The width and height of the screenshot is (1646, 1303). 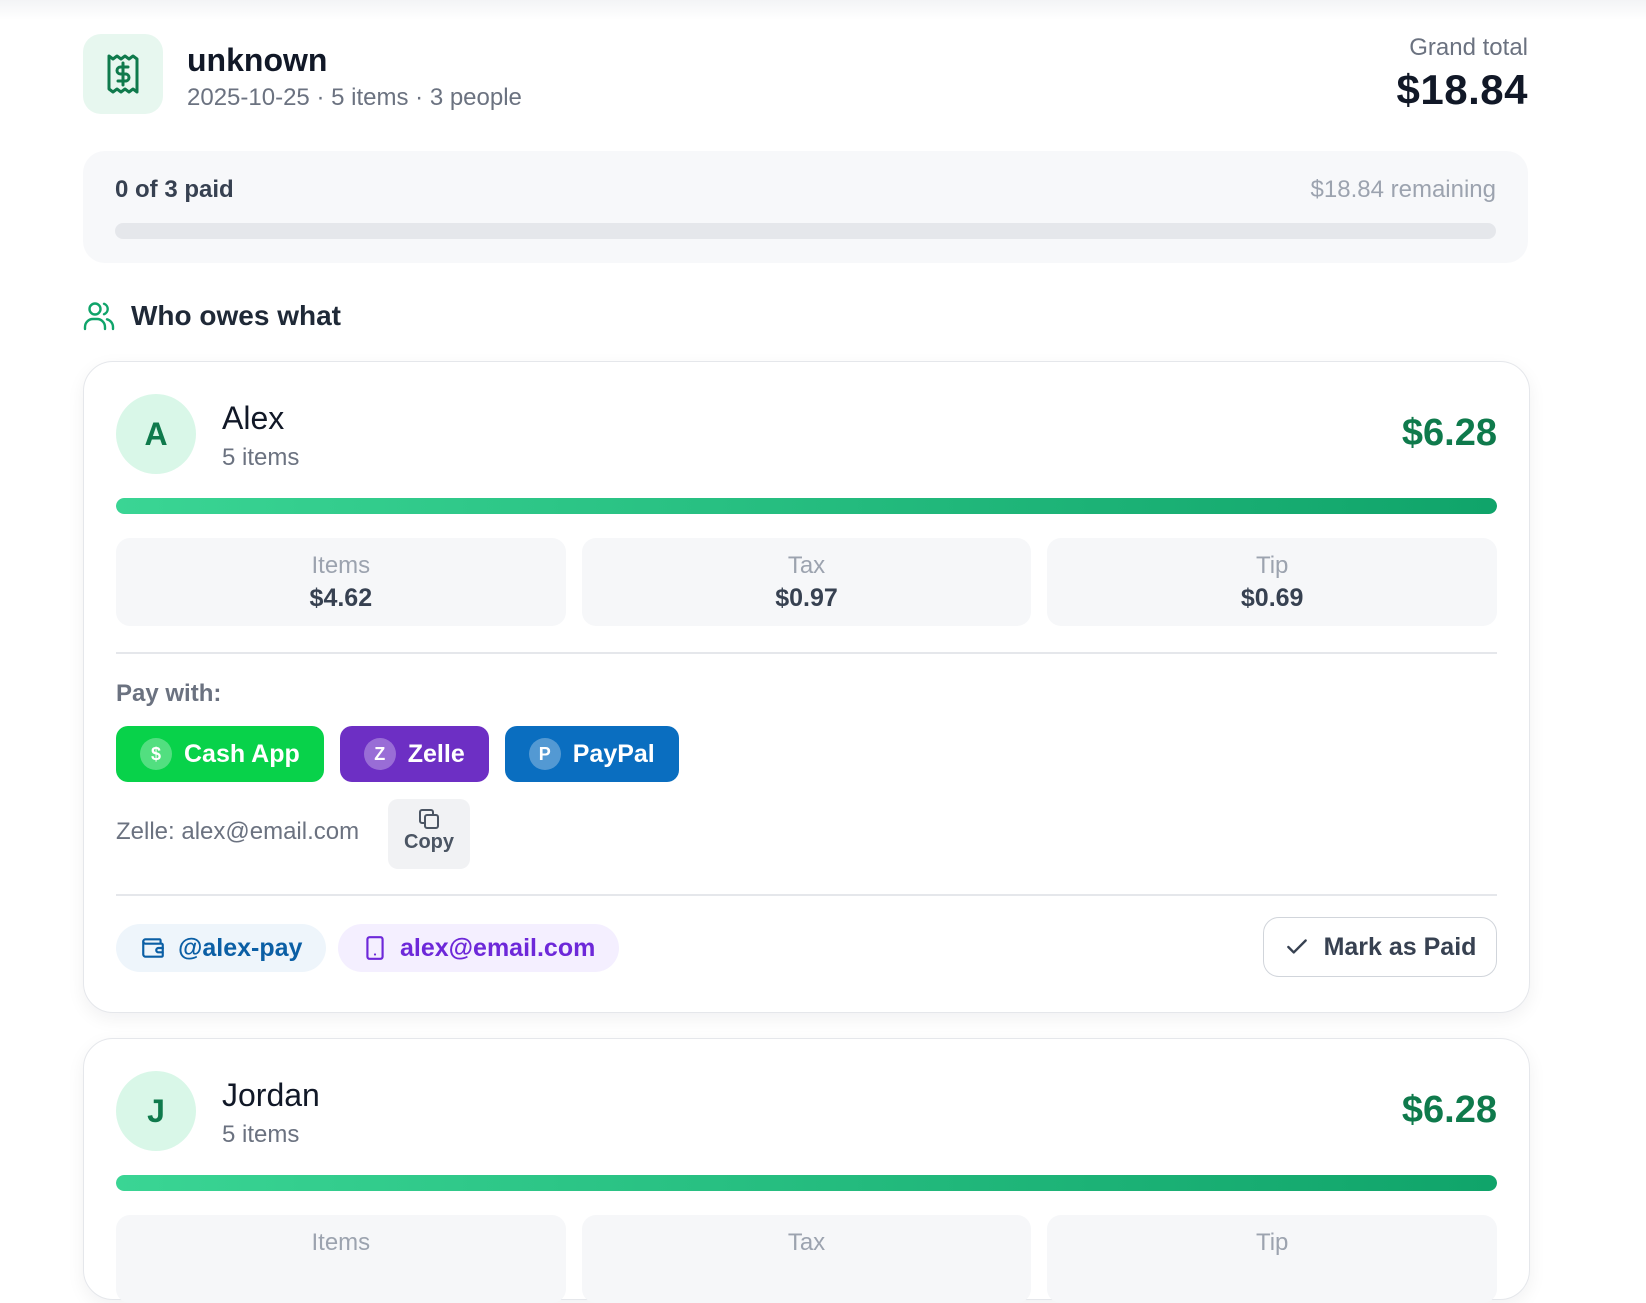 I want to click on paid-count-text: 0 of 3 paid, so click(x=174, y=189).